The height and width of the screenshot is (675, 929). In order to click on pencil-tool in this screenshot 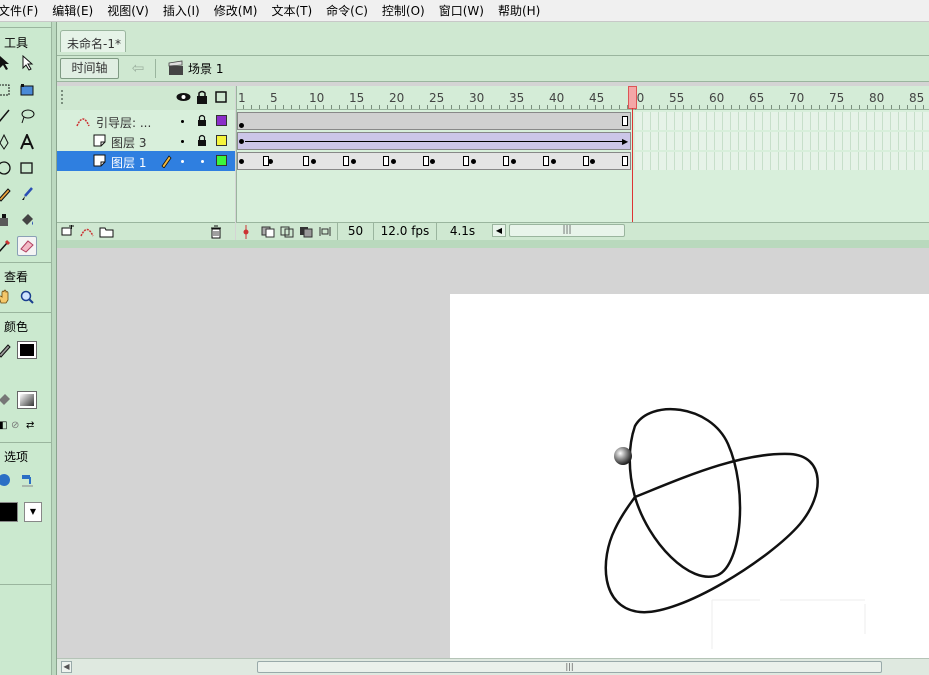, I will do `click(7, 194)`.